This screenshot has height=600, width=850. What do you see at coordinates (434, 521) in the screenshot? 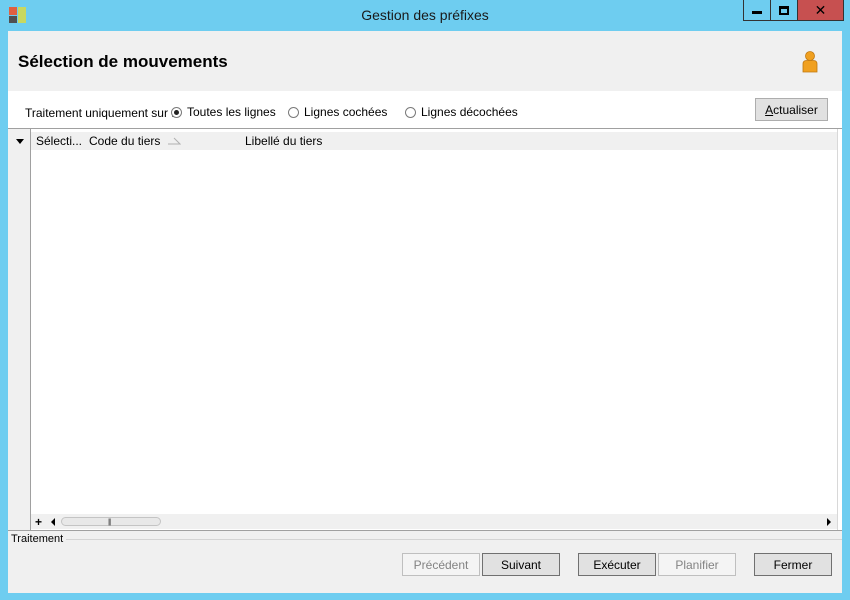
I see `horizontal-scrollbar: + |||` at bounding box center [434, 521].